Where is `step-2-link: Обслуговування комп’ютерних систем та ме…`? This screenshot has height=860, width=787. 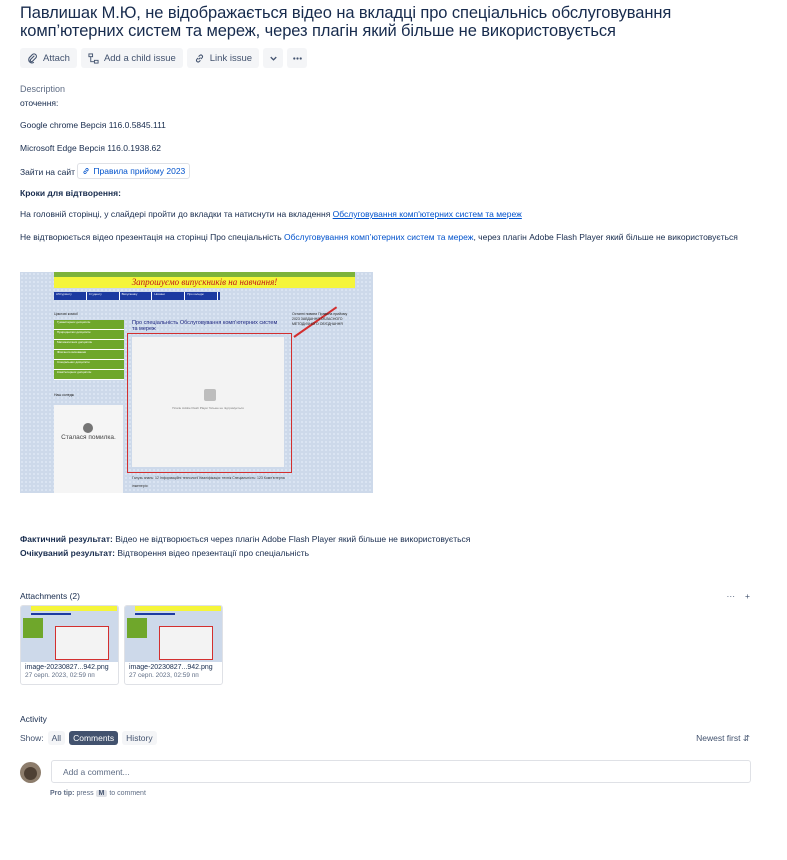
step-2-link: Обслуговування комп’ютерних систем та ме… is located at coordinates (378, 237).